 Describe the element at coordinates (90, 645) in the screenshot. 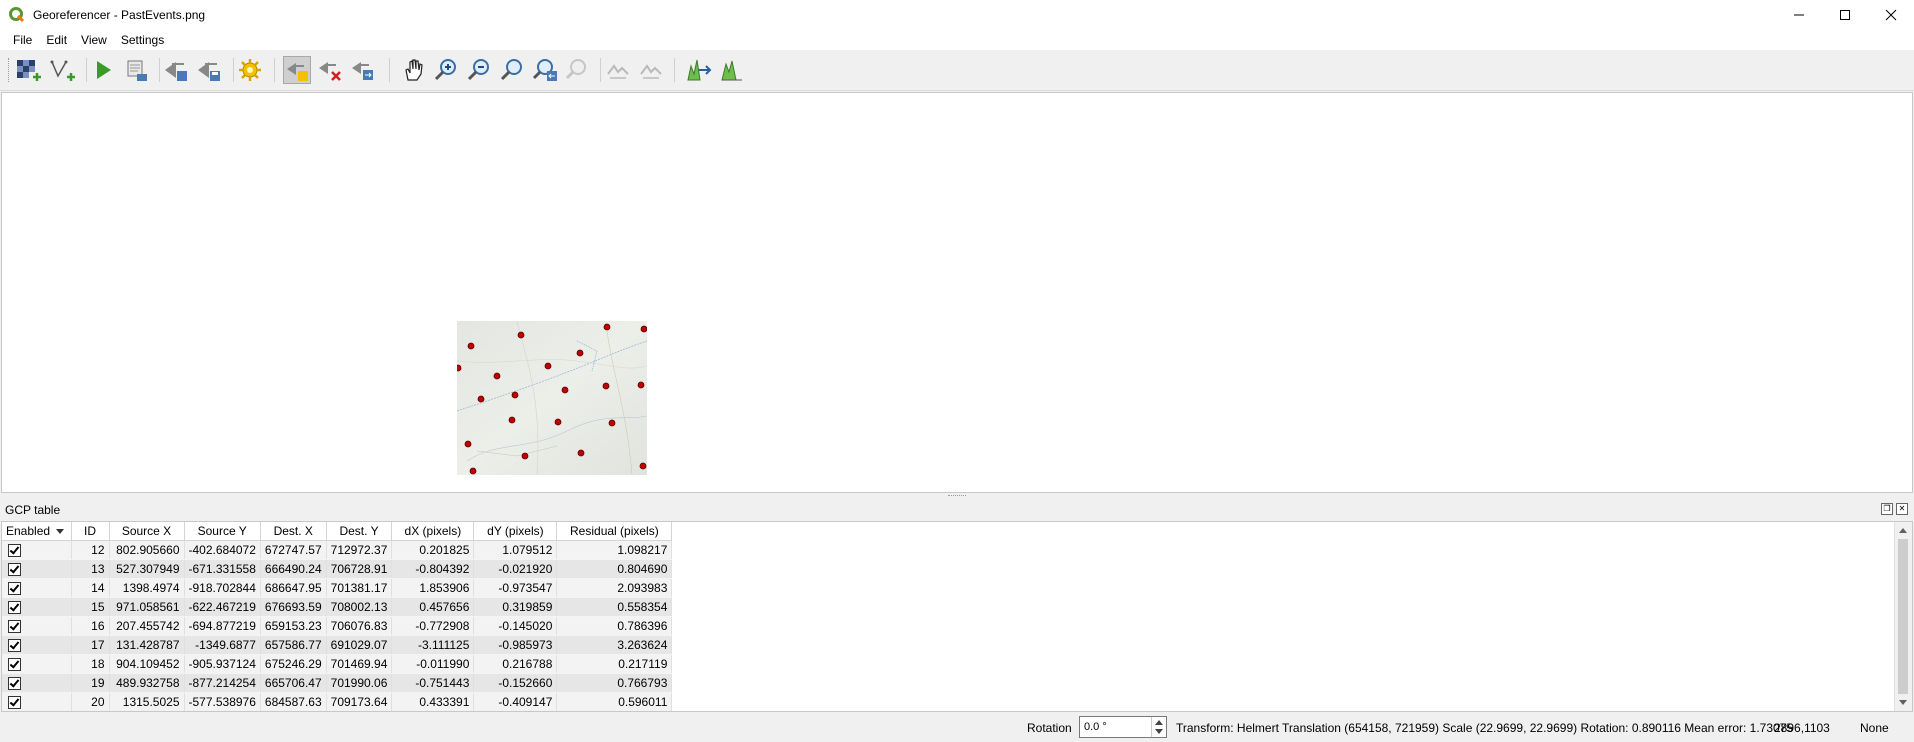

I see `cell-id: 17` at that location.